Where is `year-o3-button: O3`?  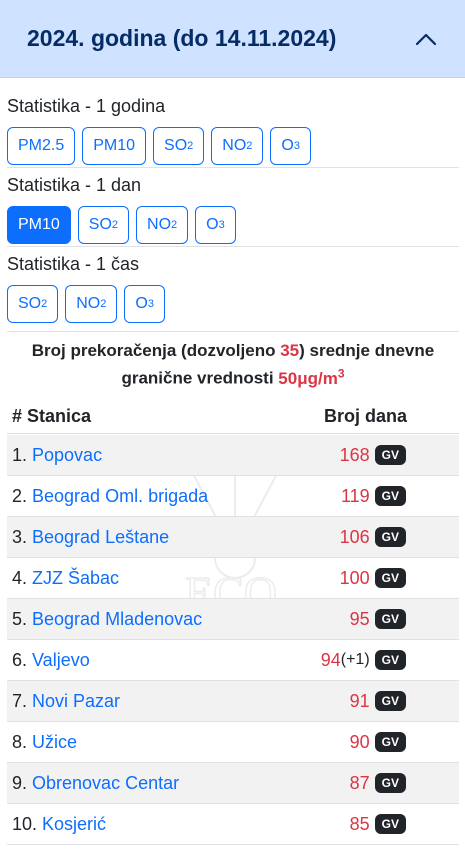 year-o3-button: O3 is located at coordinates (290, 146).